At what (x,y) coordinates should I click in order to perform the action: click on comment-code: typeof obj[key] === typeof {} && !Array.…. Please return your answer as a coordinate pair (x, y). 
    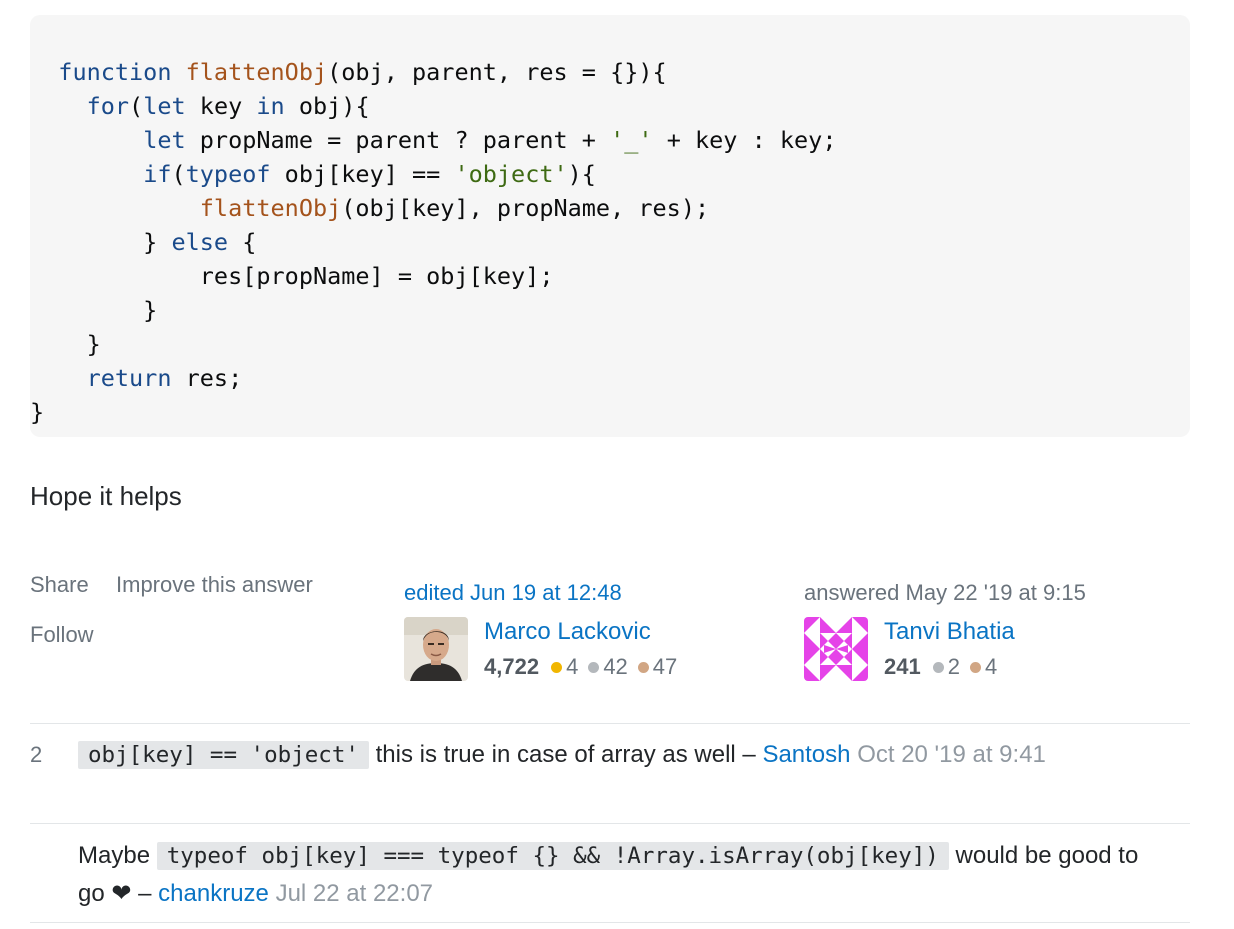
    Looking at the image, I should click on (552, 856).